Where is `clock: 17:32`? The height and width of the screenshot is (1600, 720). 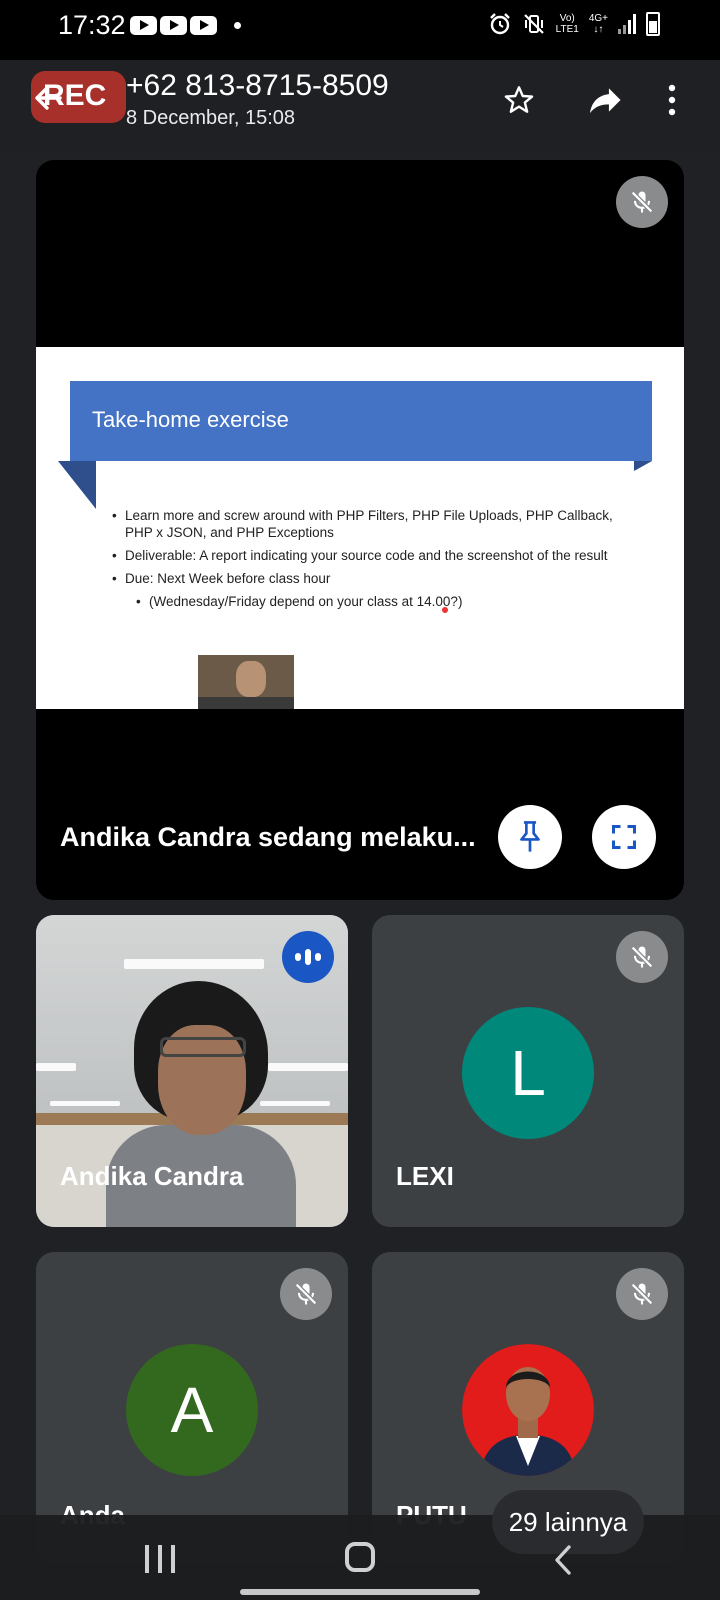 clock: 17:32 is located at coordinates (92, 25).